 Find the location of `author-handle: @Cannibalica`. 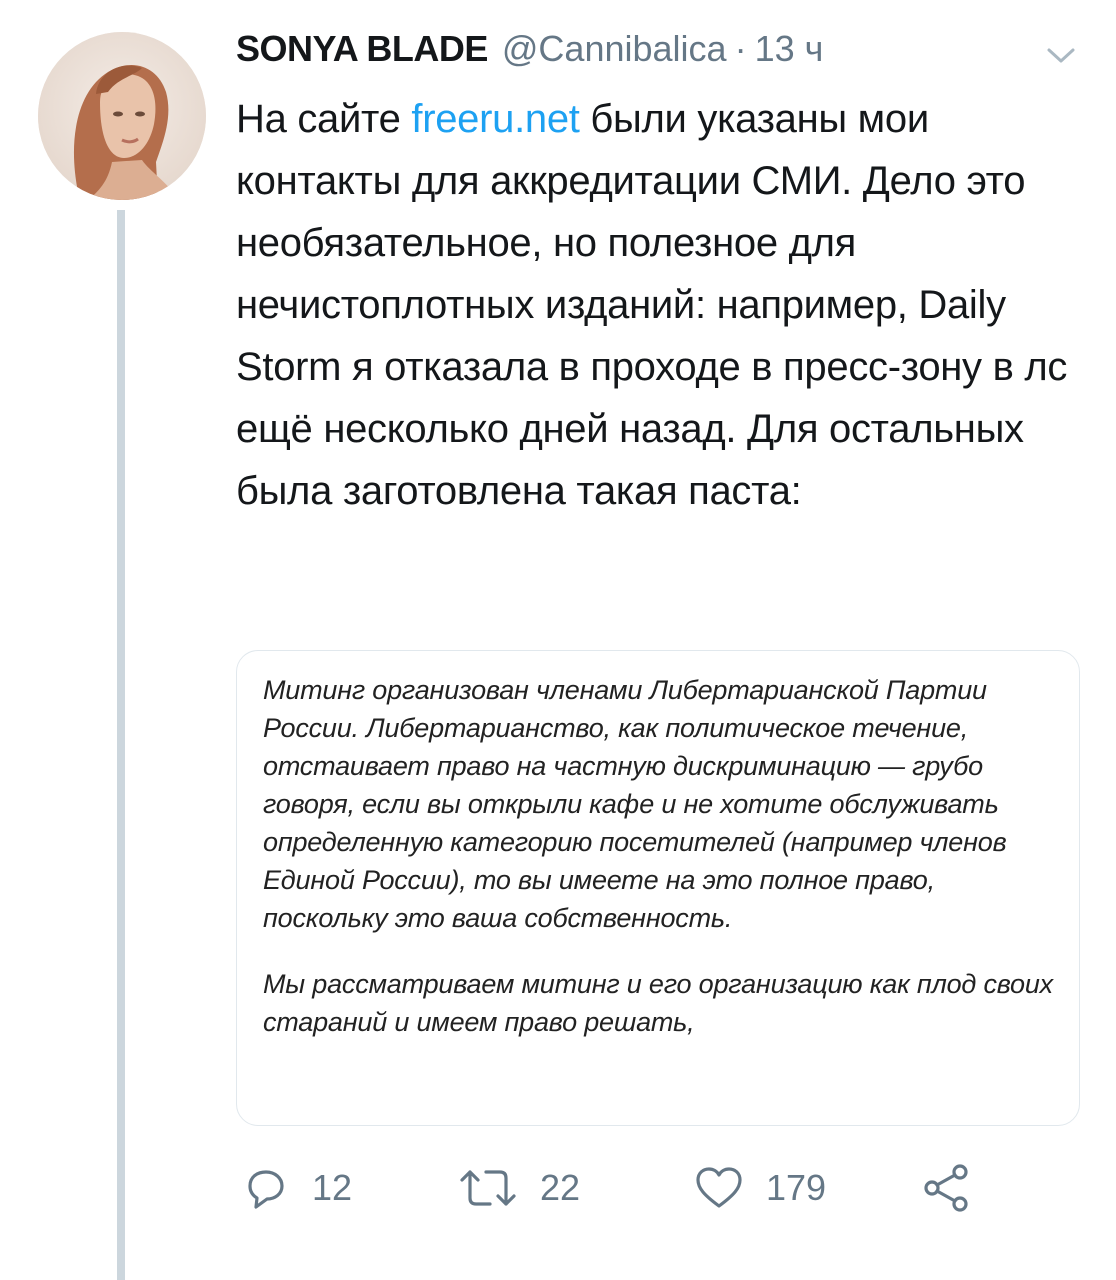

author-handle: @Cannibalica is located at coordinates (614, 49).